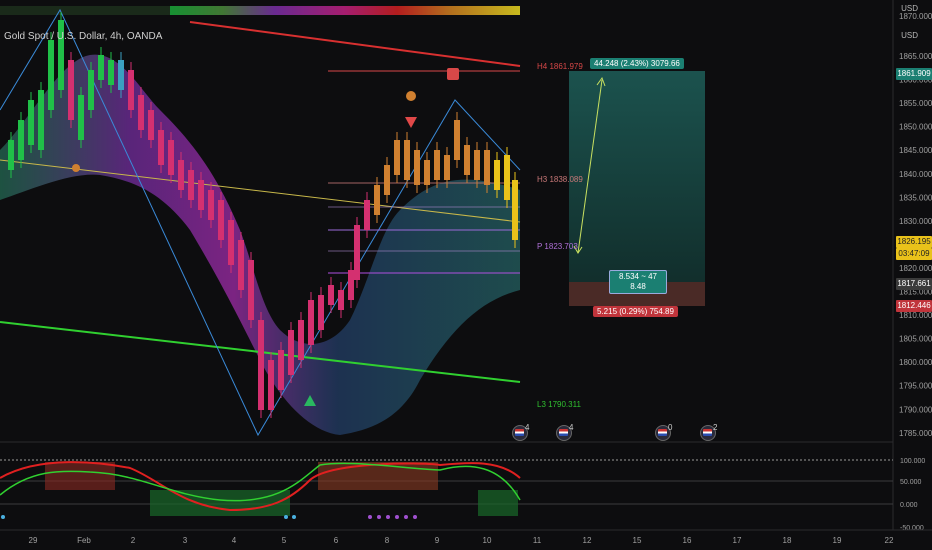  I want to click on economic-event-icon: 0, so click(663, 432).